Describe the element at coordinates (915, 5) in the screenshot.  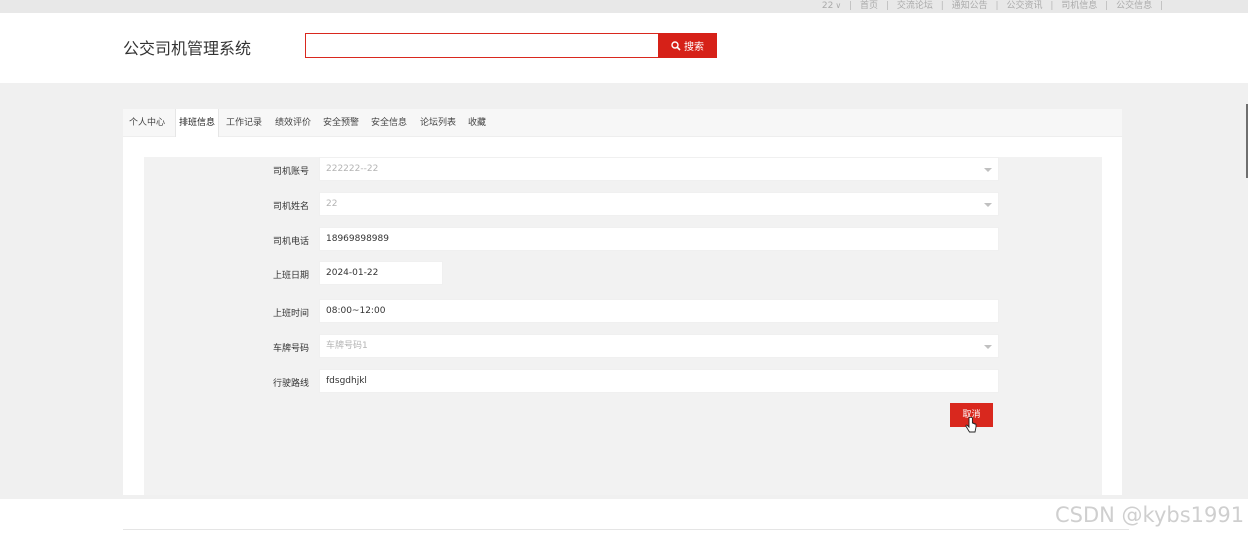
I see `nav-link-forum: 交流论坛` at that location.